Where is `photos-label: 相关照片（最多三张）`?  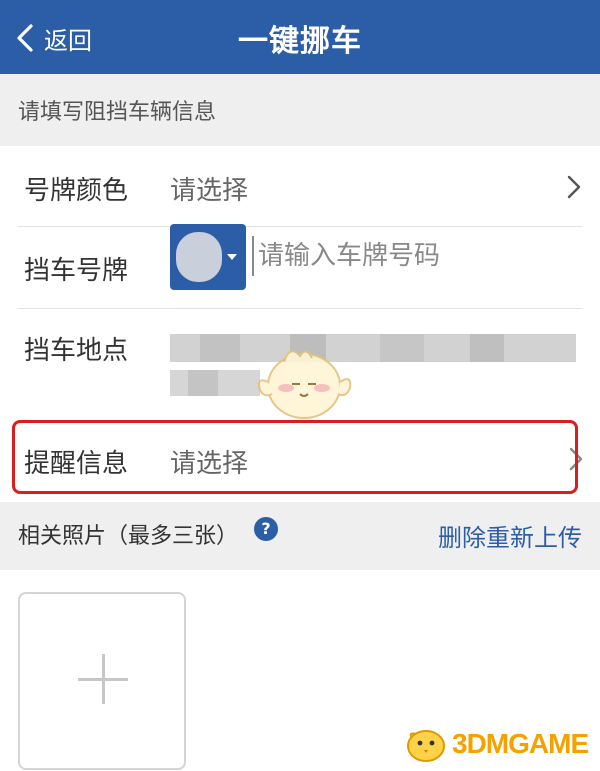 photos-label: 相关照片（最多三张） is located at coordinates (128, 536).